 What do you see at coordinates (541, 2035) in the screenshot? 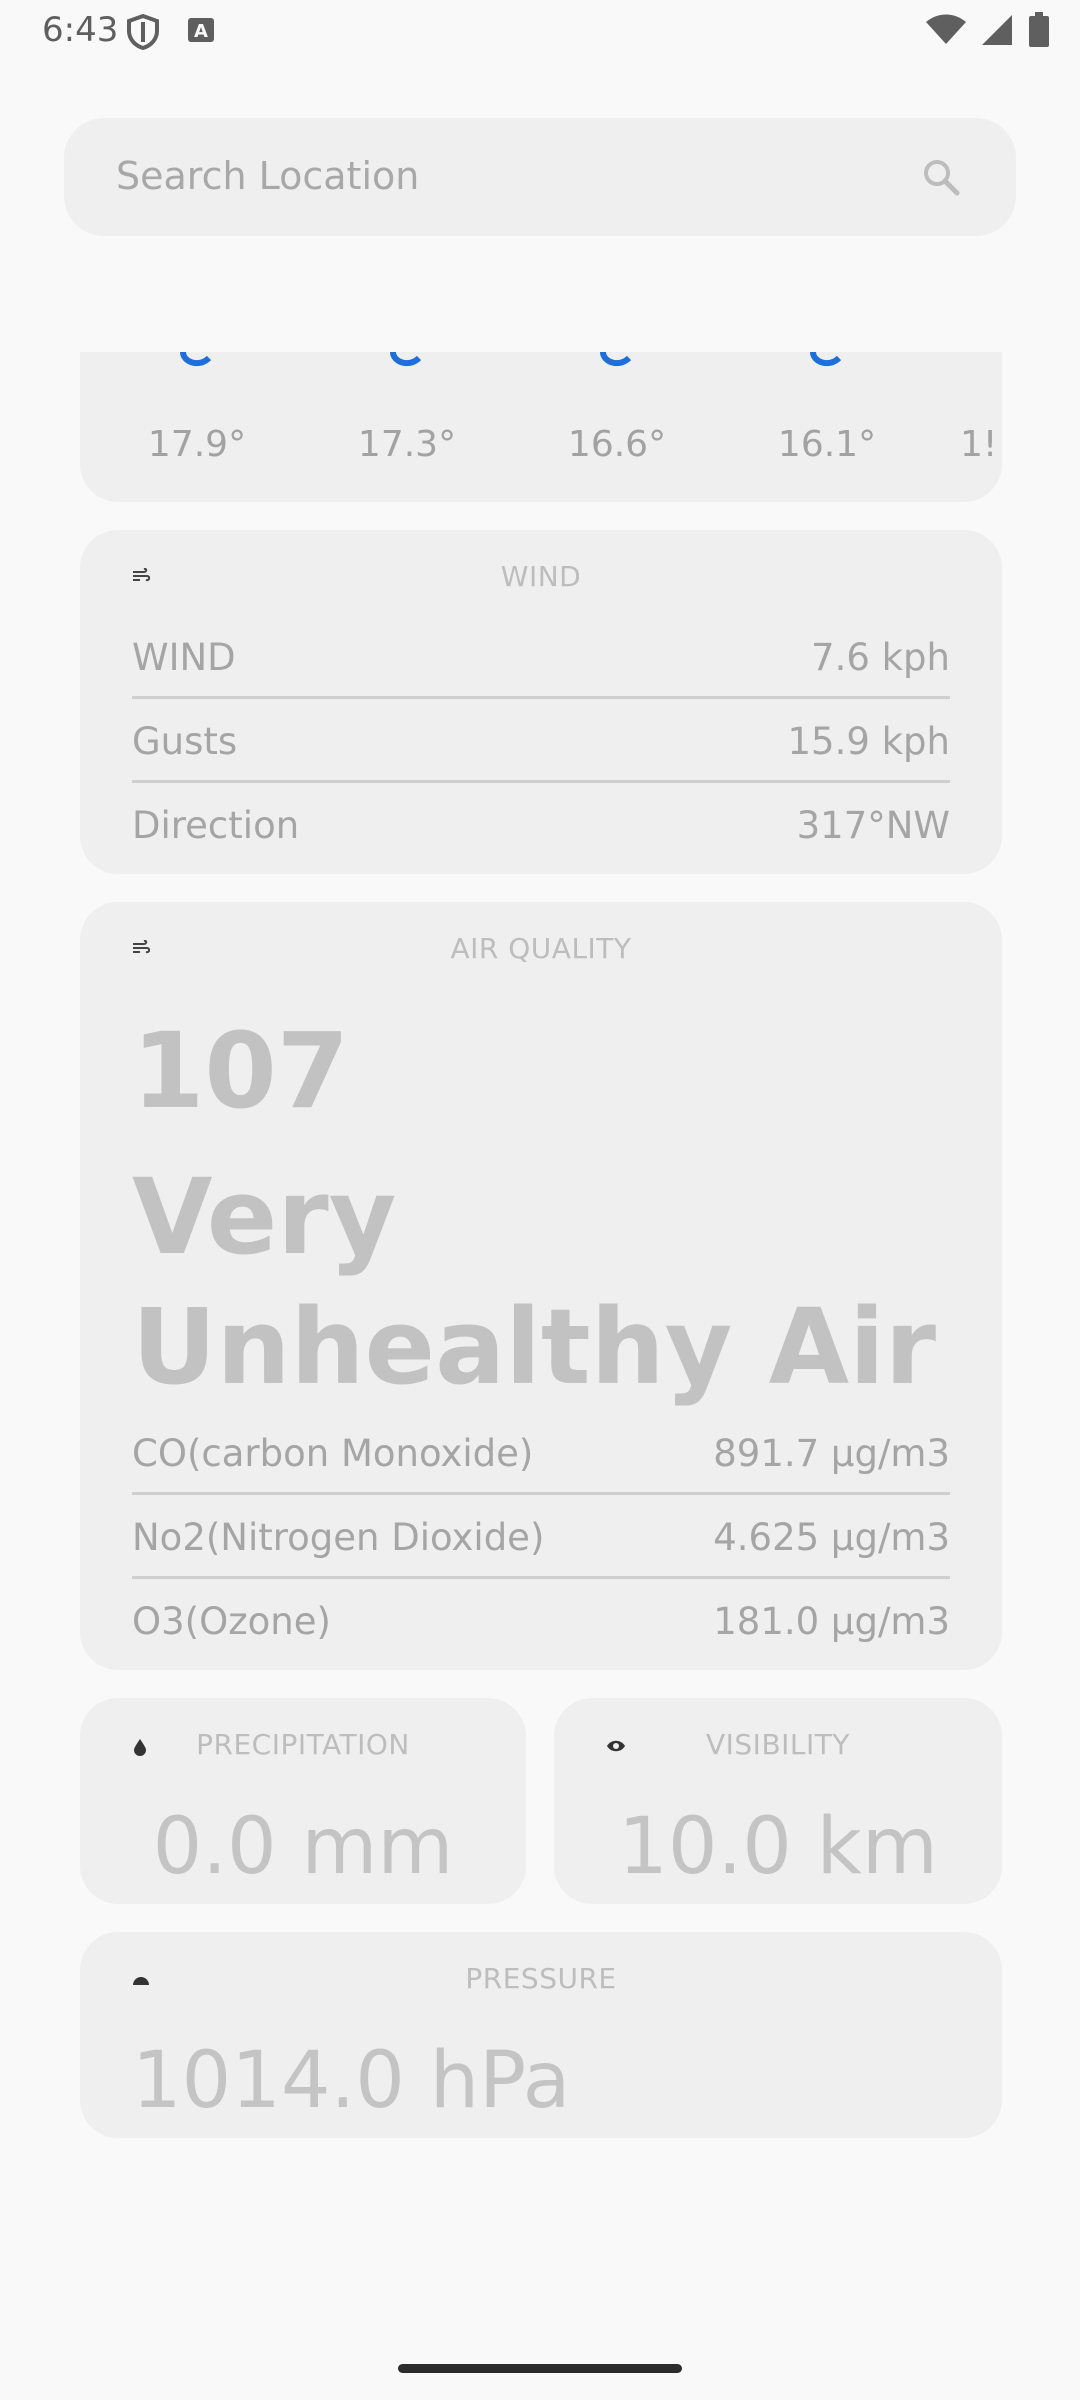
I see `pressure-card: PRESSURE 1014.0 hPa` at bounding box center [541, 2035].